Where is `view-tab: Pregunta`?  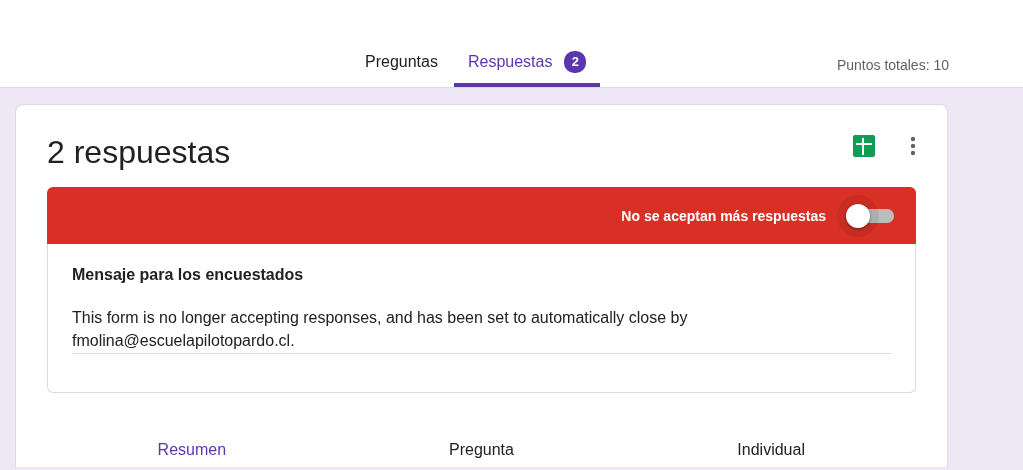
view-tab: Pregunta is located at coordinates (481, 450).